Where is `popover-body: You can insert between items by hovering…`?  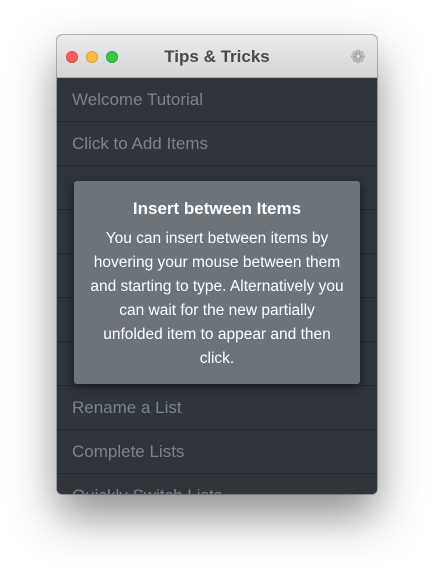 popover-body: You can insert between items by hovering… is located at coordinates (217, 298).